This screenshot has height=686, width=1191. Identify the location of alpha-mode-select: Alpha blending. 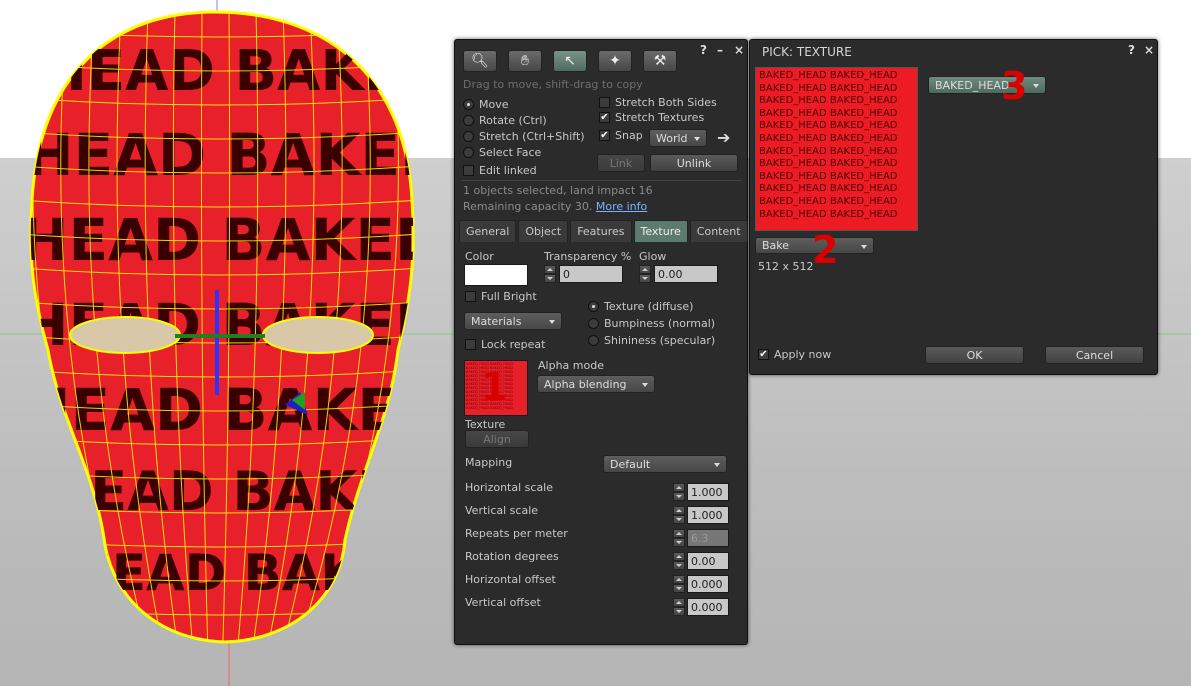
(596, 384).